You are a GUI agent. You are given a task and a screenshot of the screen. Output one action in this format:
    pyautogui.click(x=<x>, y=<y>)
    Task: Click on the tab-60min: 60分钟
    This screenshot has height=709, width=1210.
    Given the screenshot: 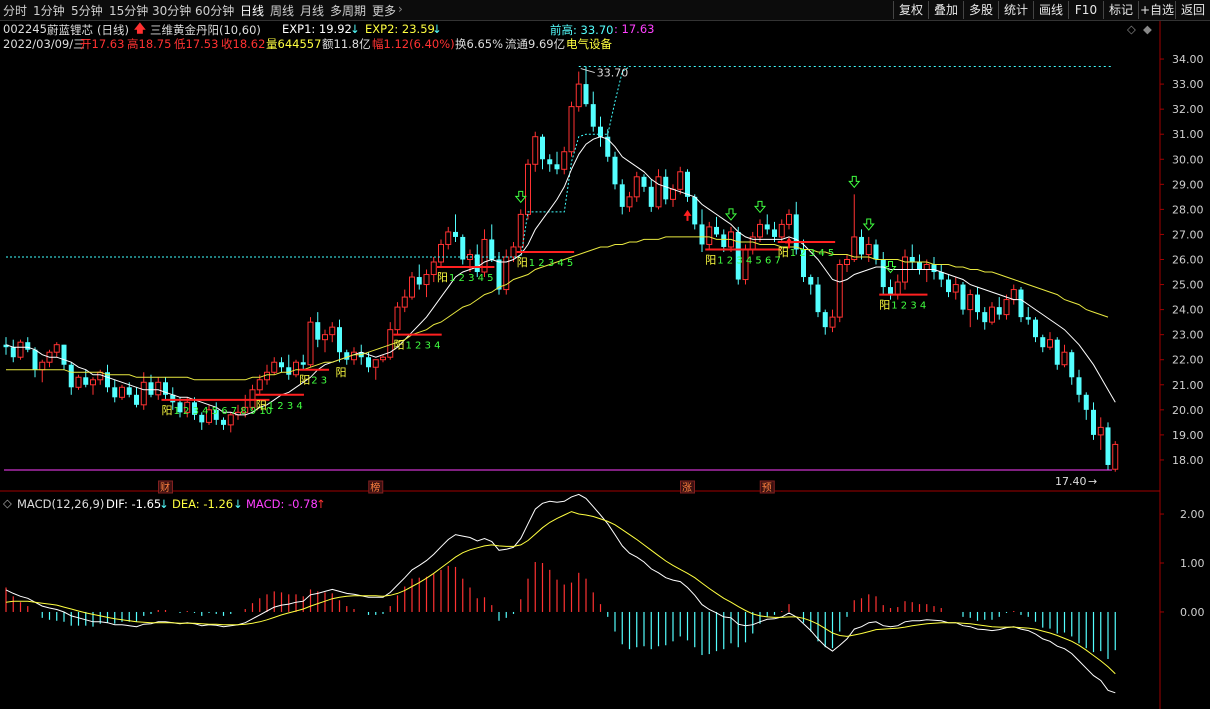 What is the action you would take?
    pyautogui.click(x=214, y=10)
    